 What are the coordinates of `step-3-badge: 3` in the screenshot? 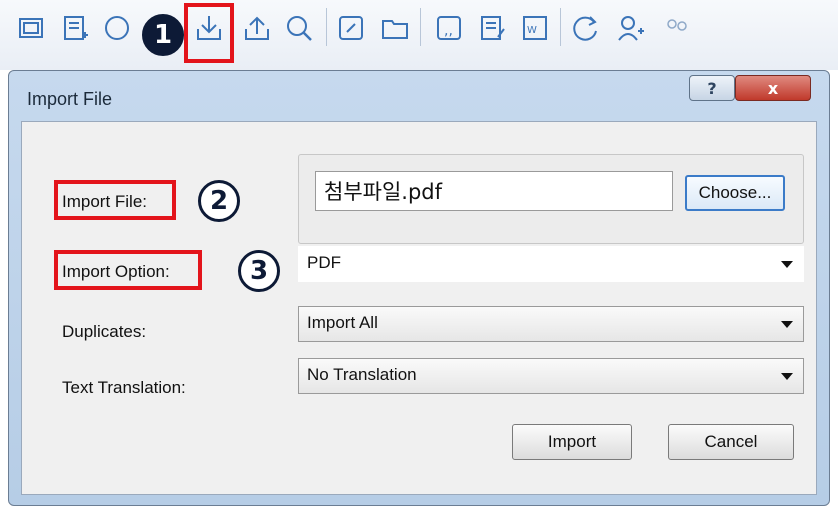 It's located at (259, 271).